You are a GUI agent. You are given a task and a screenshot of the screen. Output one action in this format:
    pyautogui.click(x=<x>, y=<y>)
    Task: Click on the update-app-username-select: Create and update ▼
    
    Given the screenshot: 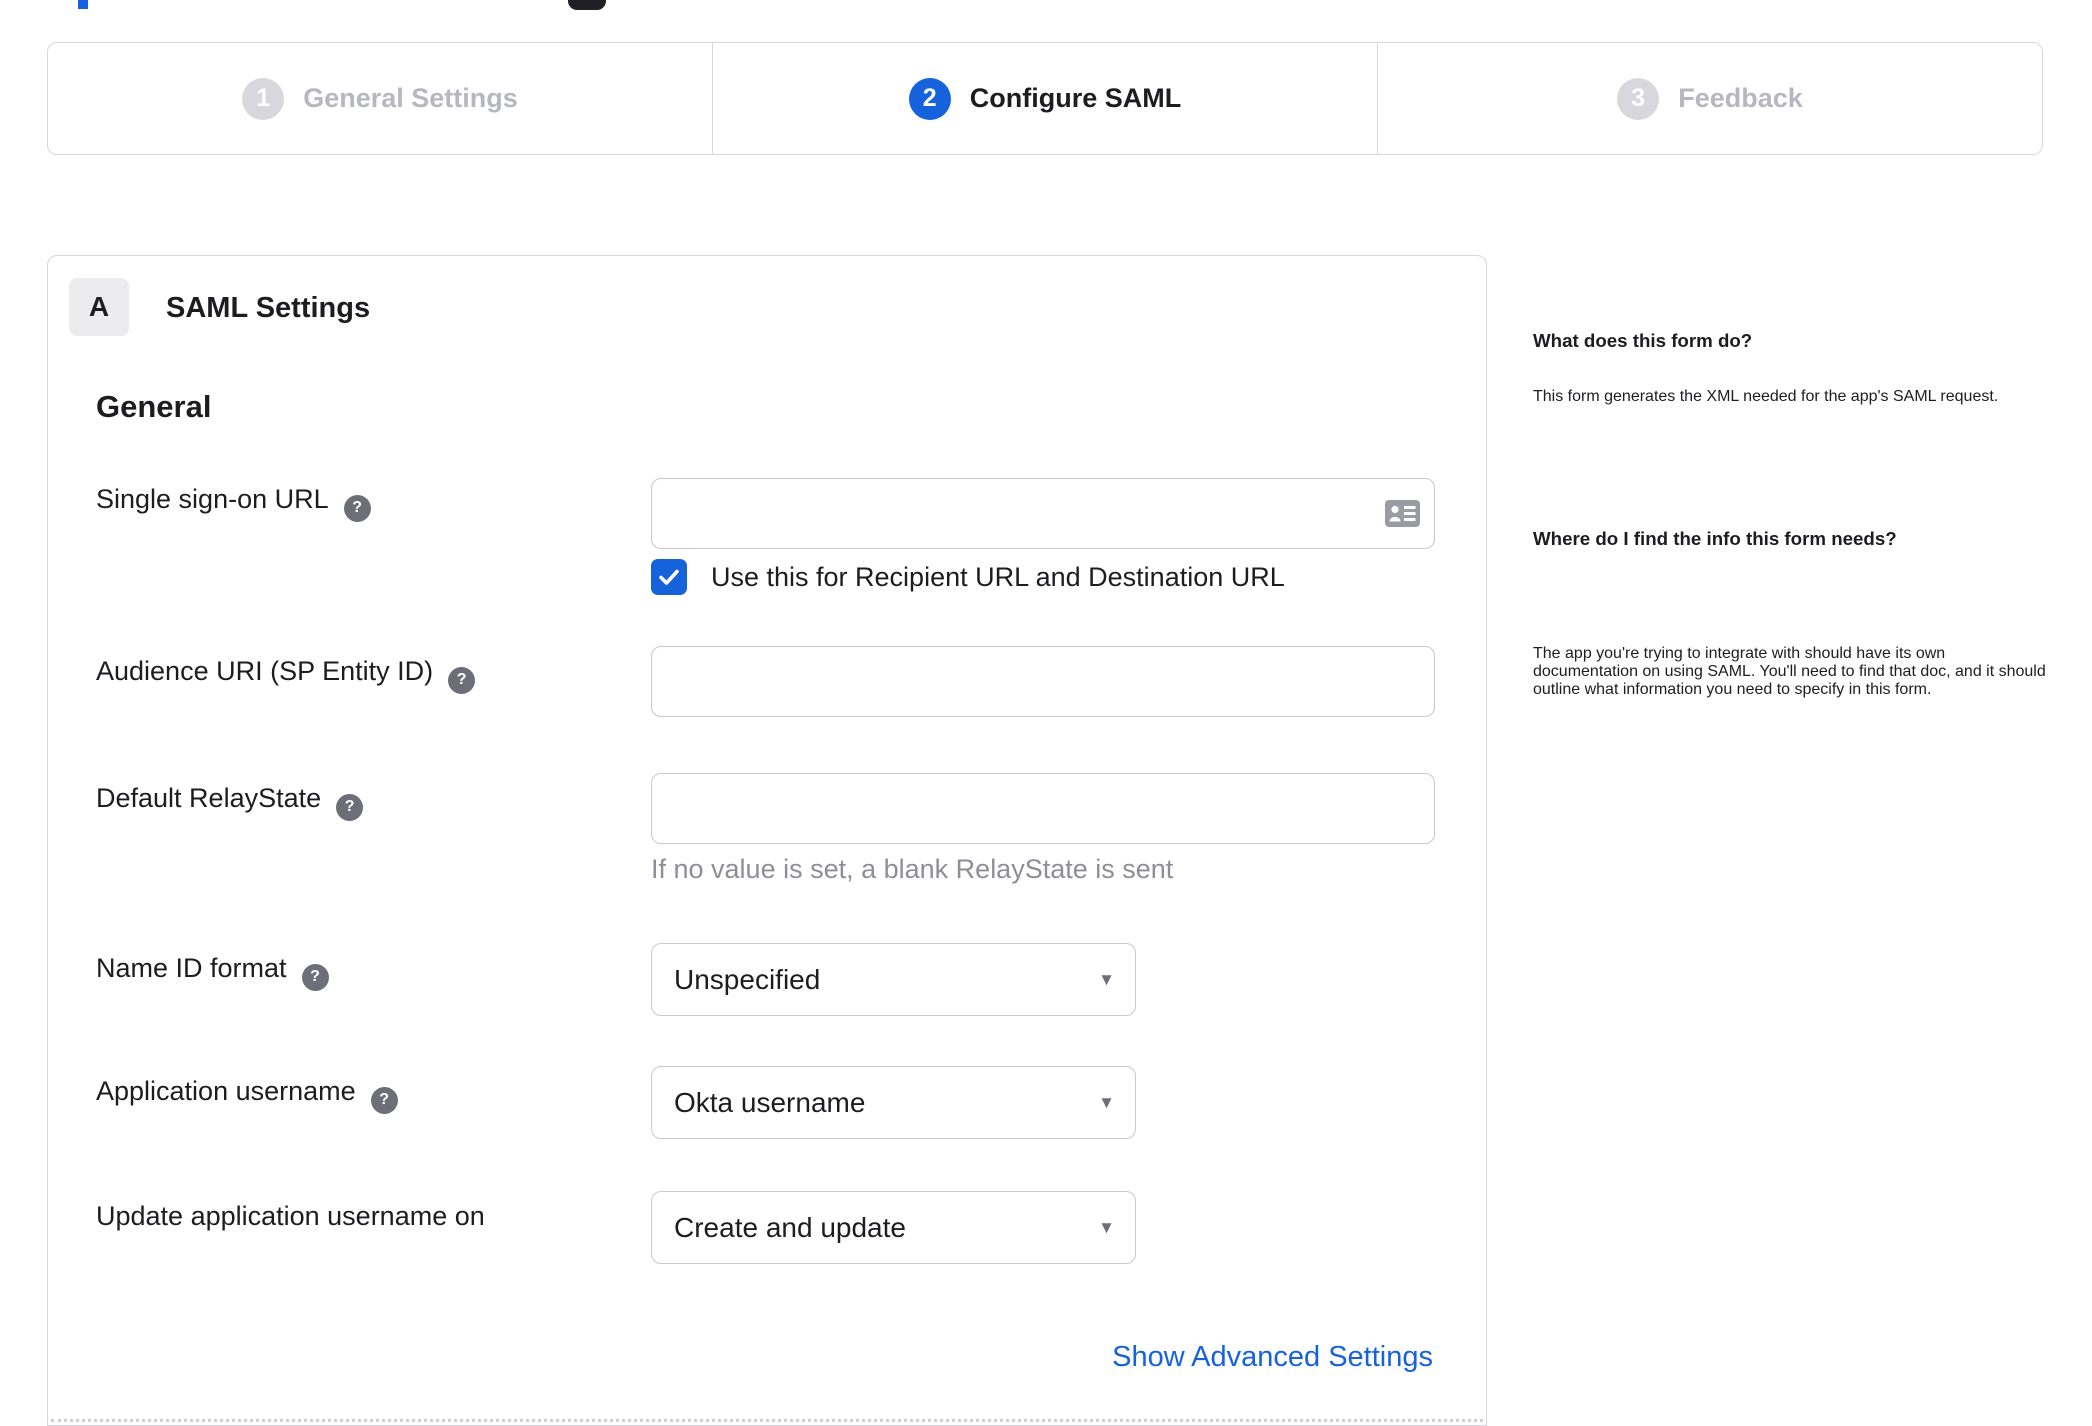 What is the action you would take?
    pyautogui.click(x=893, y=1227)
    